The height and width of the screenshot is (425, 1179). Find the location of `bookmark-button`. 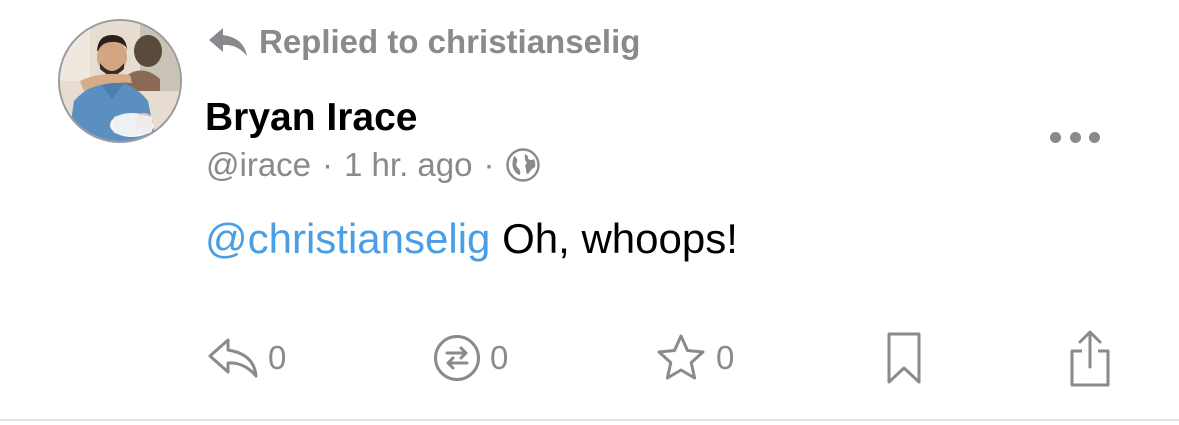

bookmark-button is located at coordinates (904, 358).